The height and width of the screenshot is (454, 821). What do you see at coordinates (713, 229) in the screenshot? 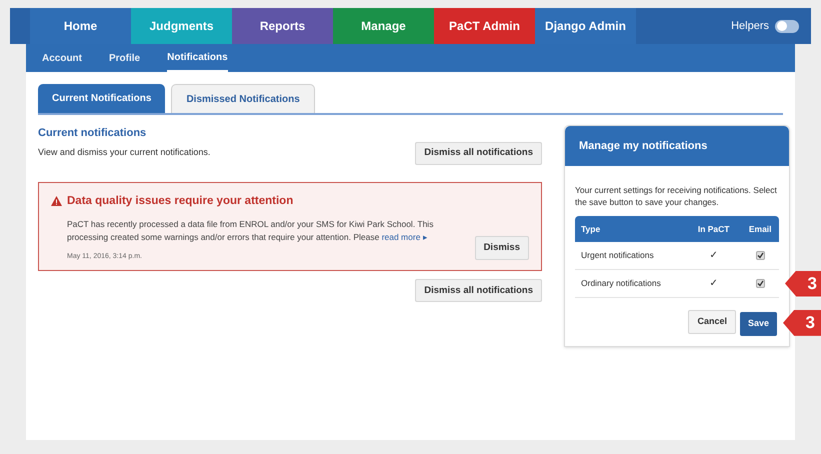
I see `column-header: In PaCT` at bounding box center [713, 229].